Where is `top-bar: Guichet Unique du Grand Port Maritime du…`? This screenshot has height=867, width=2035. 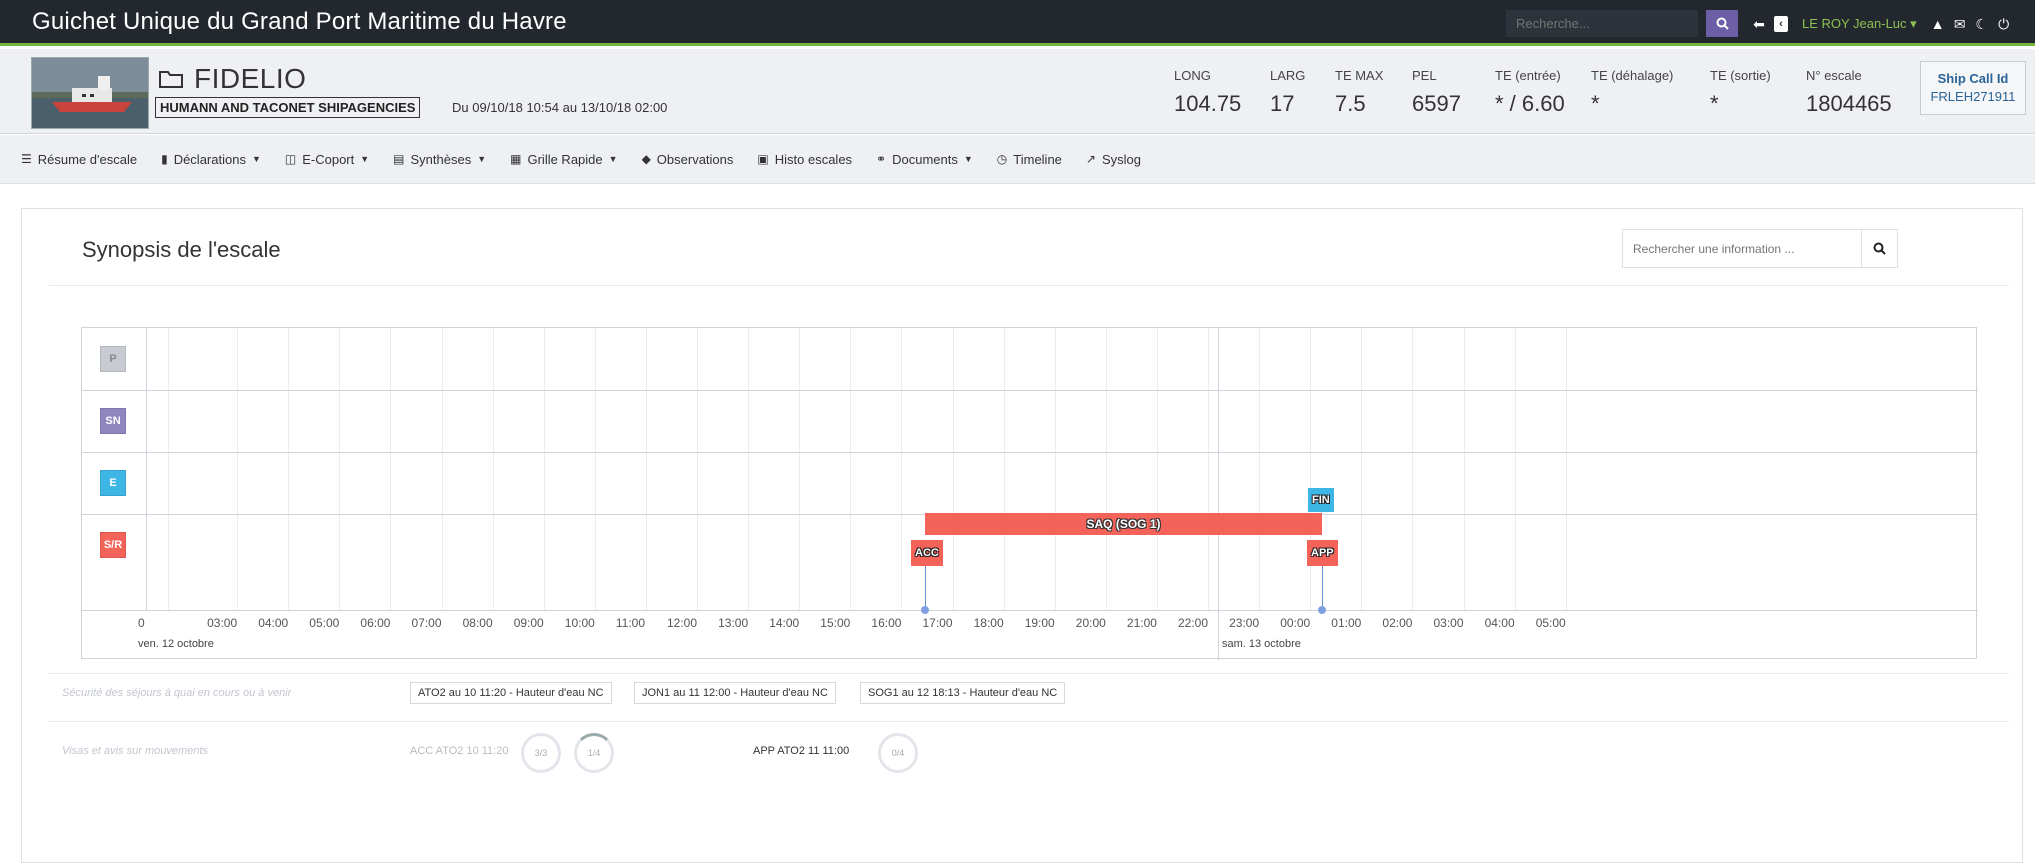 top-bar: Guichet Unique du Grand Port Maritime du… is located at coordinates (1017, 23).